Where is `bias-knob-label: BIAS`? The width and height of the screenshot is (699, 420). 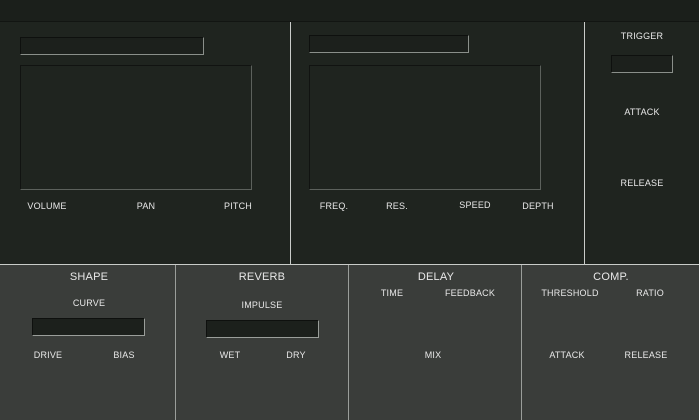
bias-knob-label: BIAS is located at coordinates (124, 355).